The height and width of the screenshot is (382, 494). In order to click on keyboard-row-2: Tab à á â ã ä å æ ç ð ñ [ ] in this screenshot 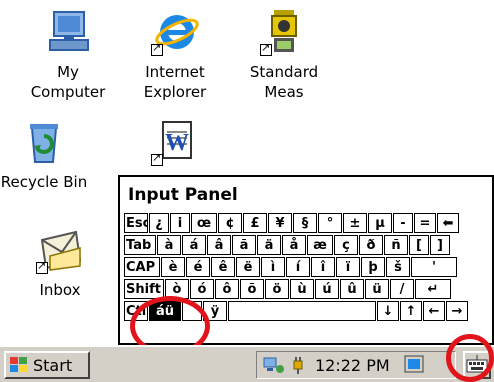, I will do `click(287, 245)`.